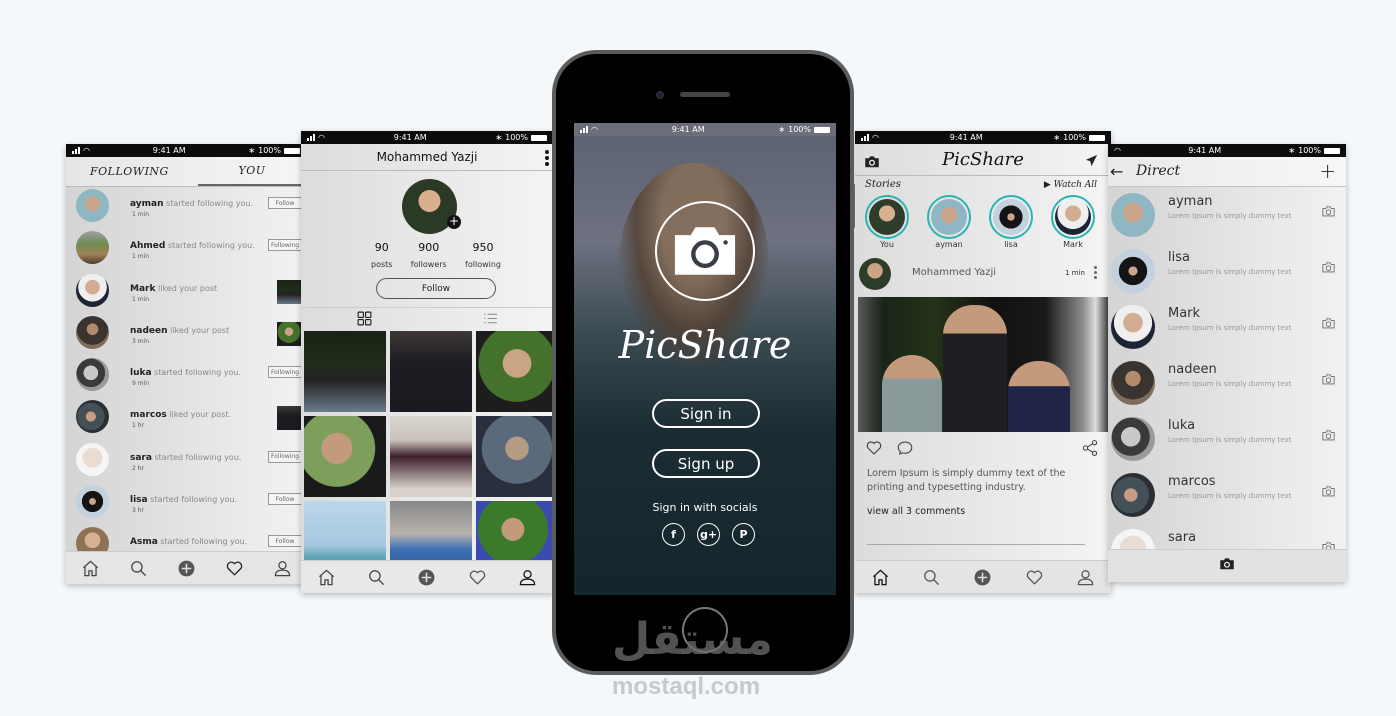  Describe the element at coordinates (141, 458) in the screenshot. I see `activity-user: sara` at that location.